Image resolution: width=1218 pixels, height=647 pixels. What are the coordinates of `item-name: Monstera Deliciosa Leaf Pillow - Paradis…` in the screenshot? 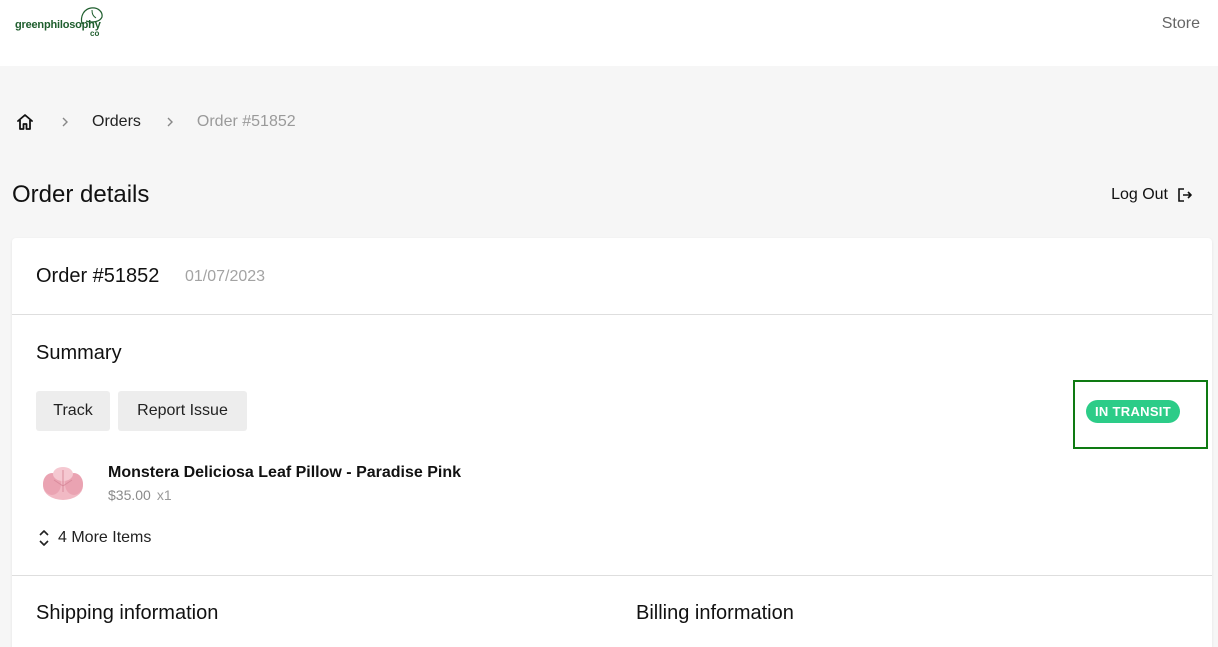 It's located at (284, 473).